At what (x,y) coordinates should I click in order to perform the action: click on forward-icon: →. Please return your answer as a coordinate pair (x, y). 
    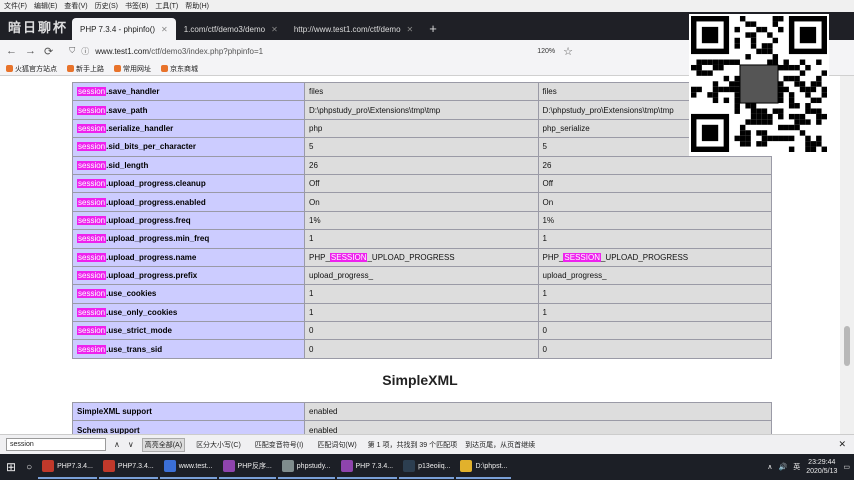
    Looking at the image, I should click on (30, 51).